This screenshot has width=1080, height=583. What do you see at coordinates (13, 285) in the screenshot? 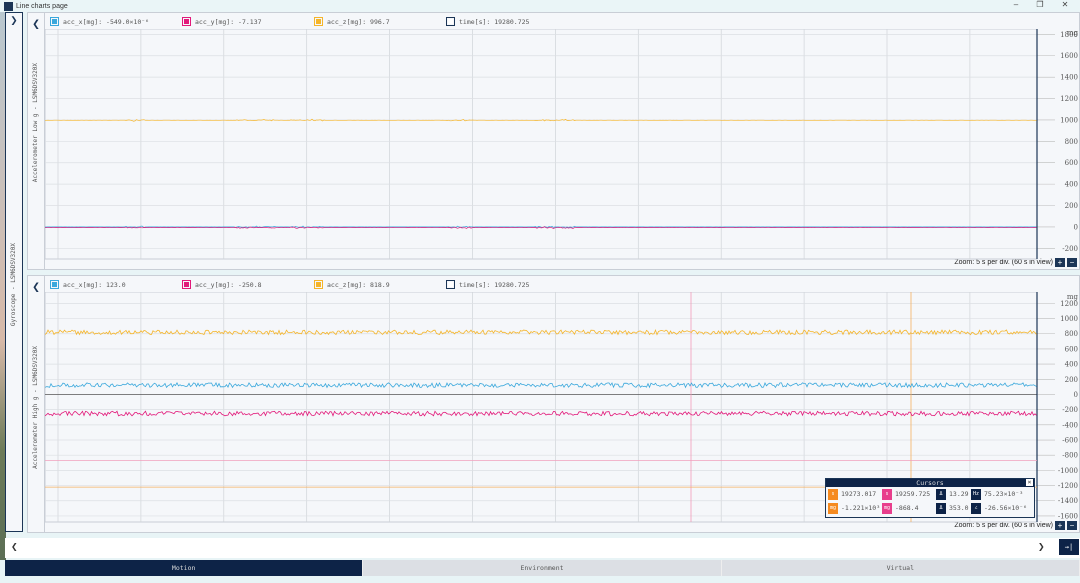
I see `gyroscope-label: Gyroscope - LSM6DSV320X` at bounding box center [13, 285].